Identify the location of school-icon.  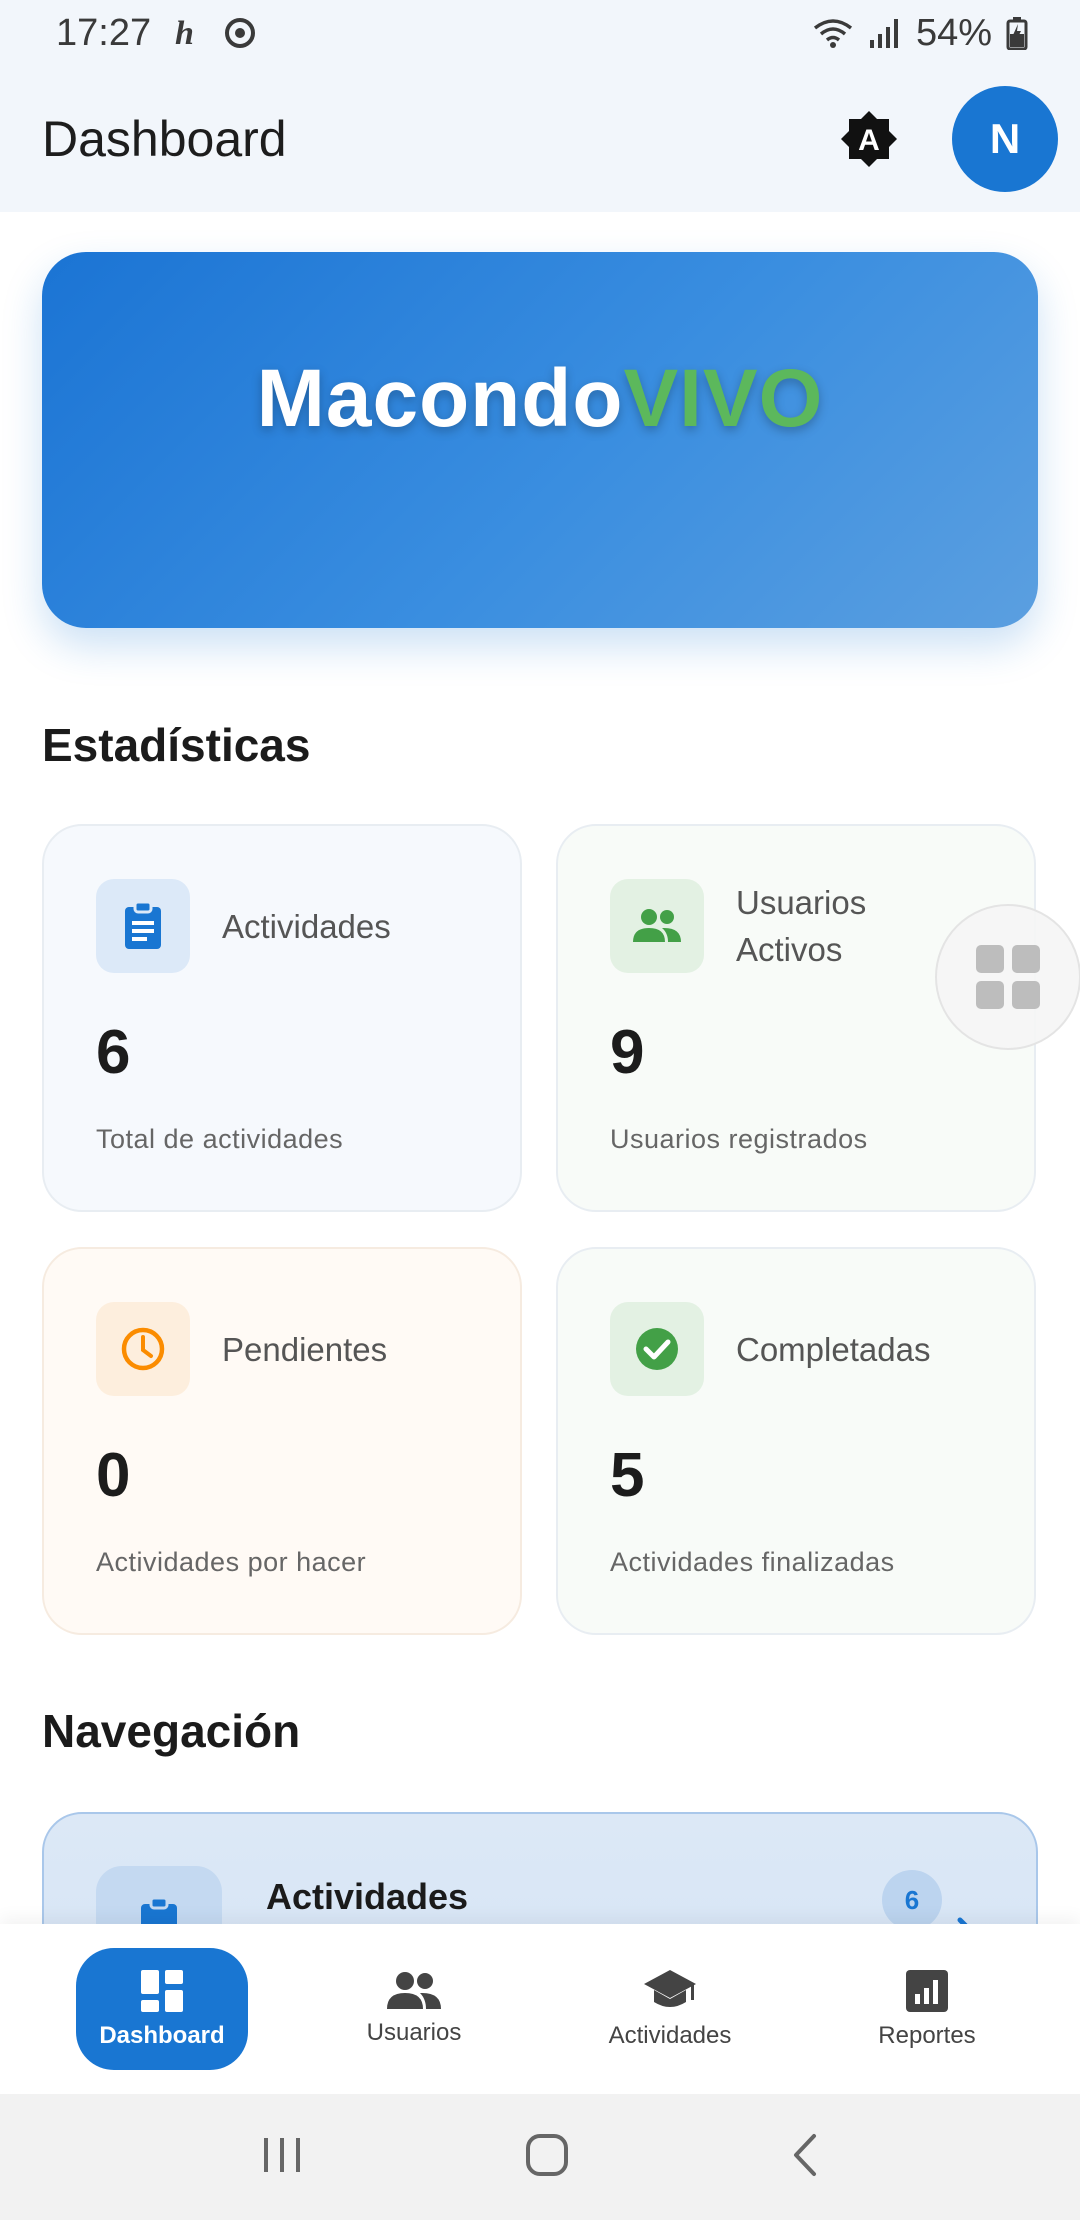
(670, 1988).